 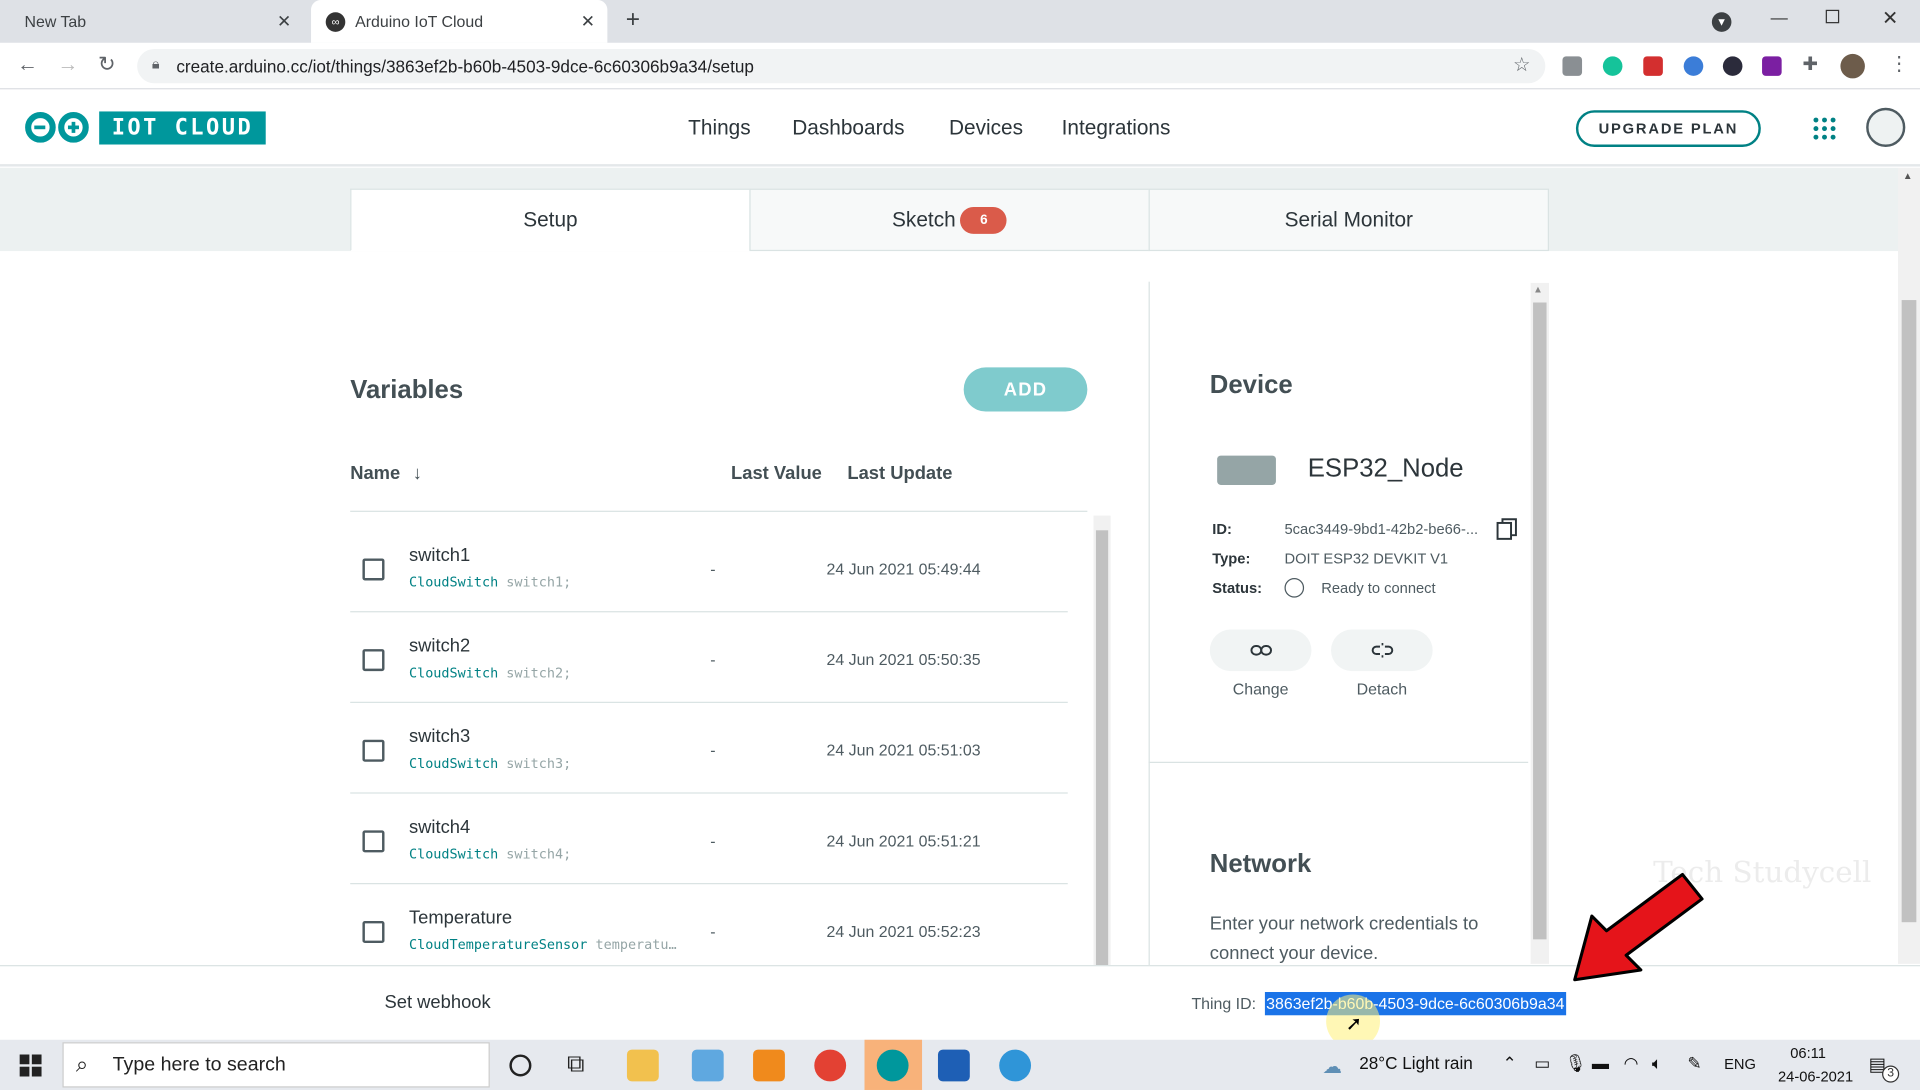 What do you see at coordinates (1015, 1065) in the screenshot?
I see `edge-icon` at bounding box center [1015, 1065].